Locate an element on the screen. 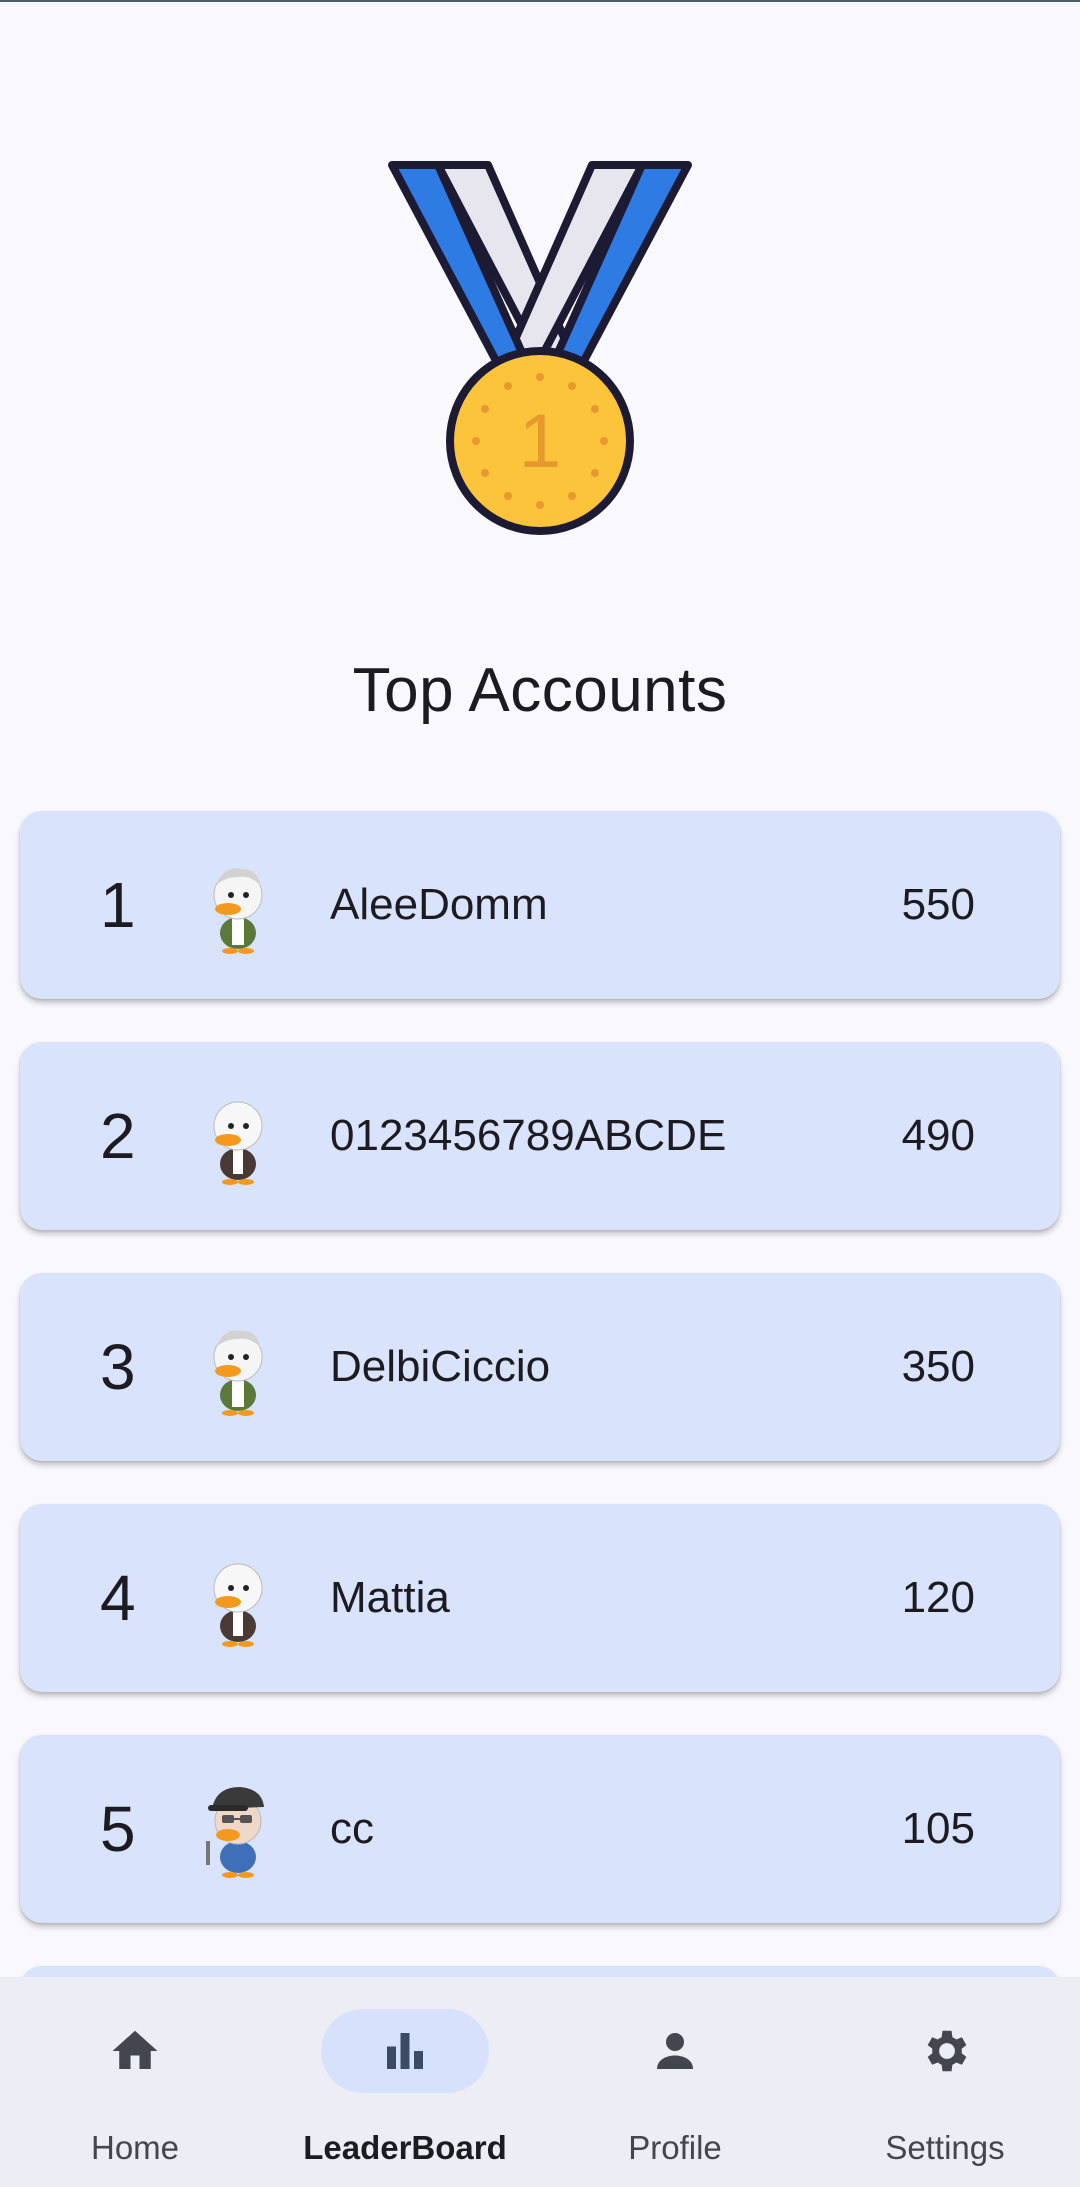  nav-label: LeaderBoard is located at coordinates (405, 2147).